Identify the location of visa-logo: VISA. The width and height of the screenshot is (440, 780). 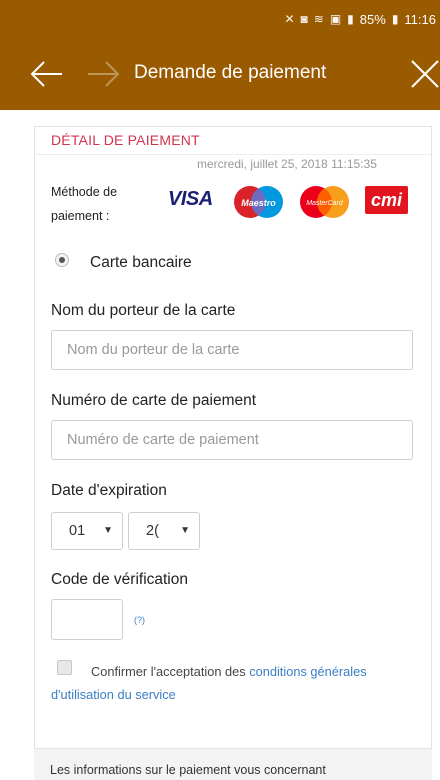
(190, 199).